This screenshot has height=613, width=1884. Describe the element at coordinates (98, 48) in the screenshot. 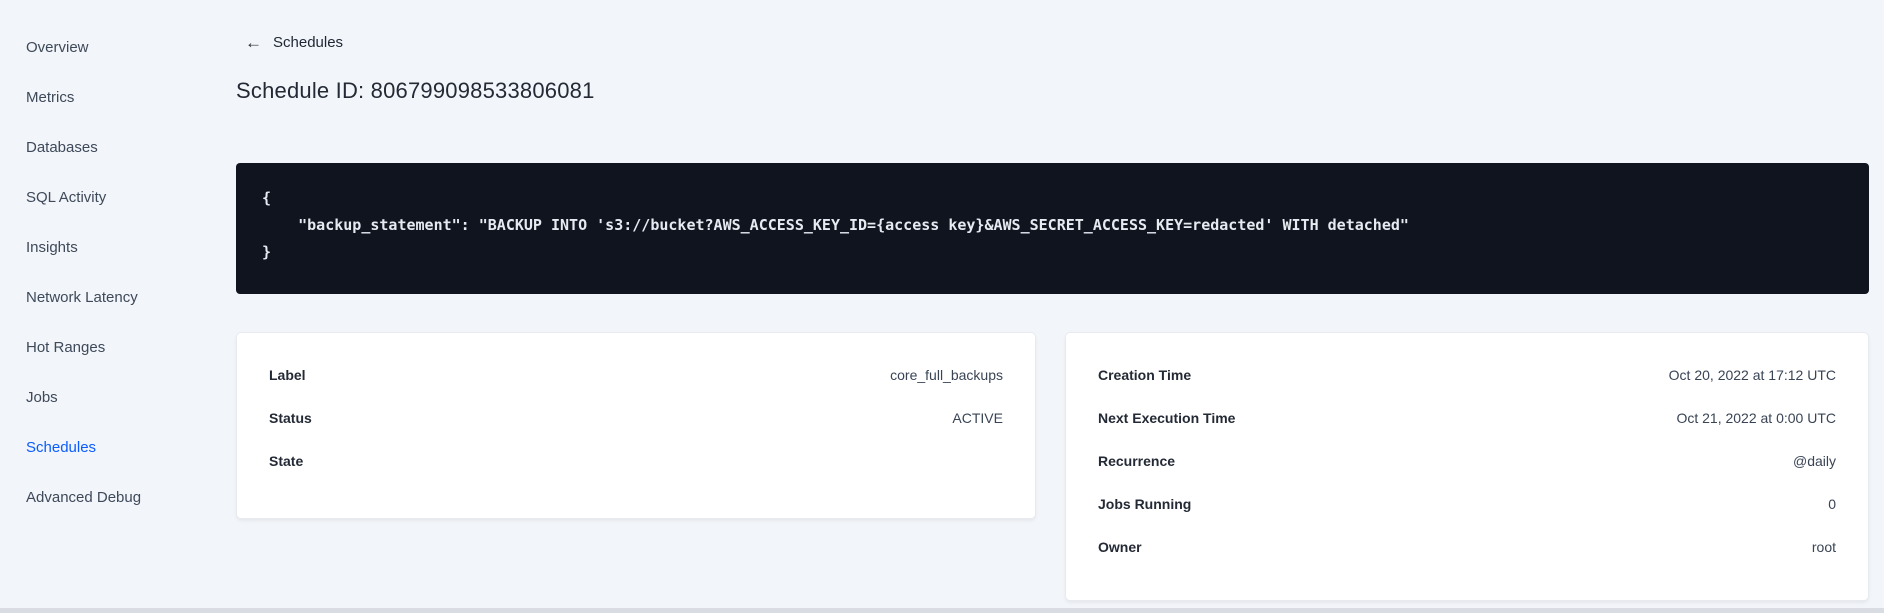

I see `sidebar-item-overview: Overview` at that location.